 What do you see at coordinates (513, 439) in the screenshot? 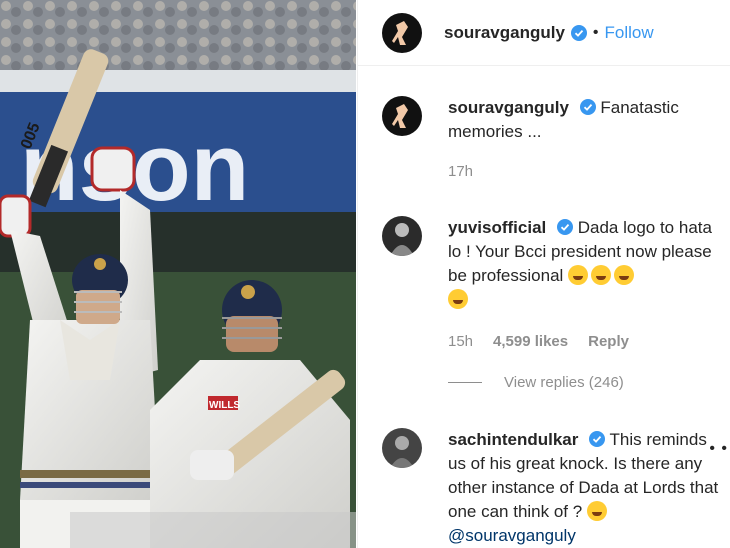
I see `comment-username: sachintendulkar` at bounding box center [513, 439].